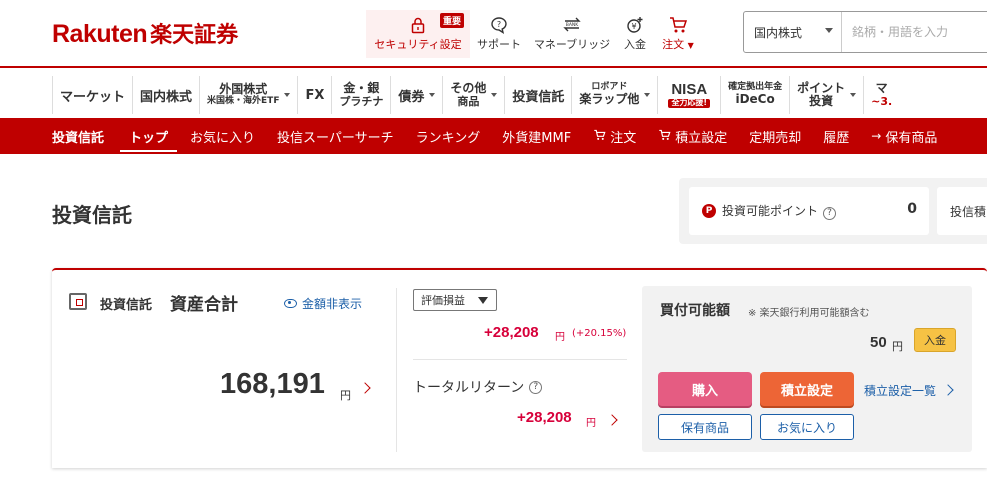 This screenshot has height=486, width=987. What do you see at coordinates (876, 136) in the screenshot?
I see `arrow-right-icon: →` at bounding box center [876, 136].